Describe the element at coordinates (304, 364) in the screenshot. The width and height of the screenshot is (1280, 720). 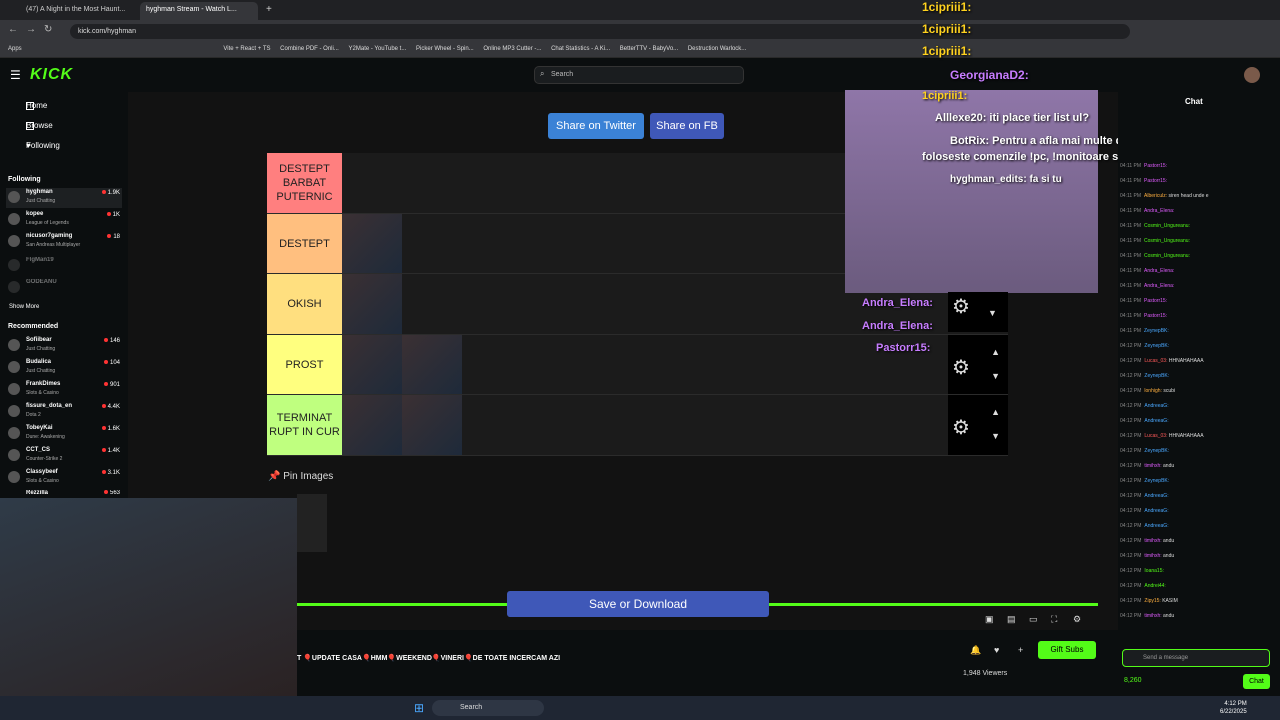
I see `tier-label: PROST` at that location.